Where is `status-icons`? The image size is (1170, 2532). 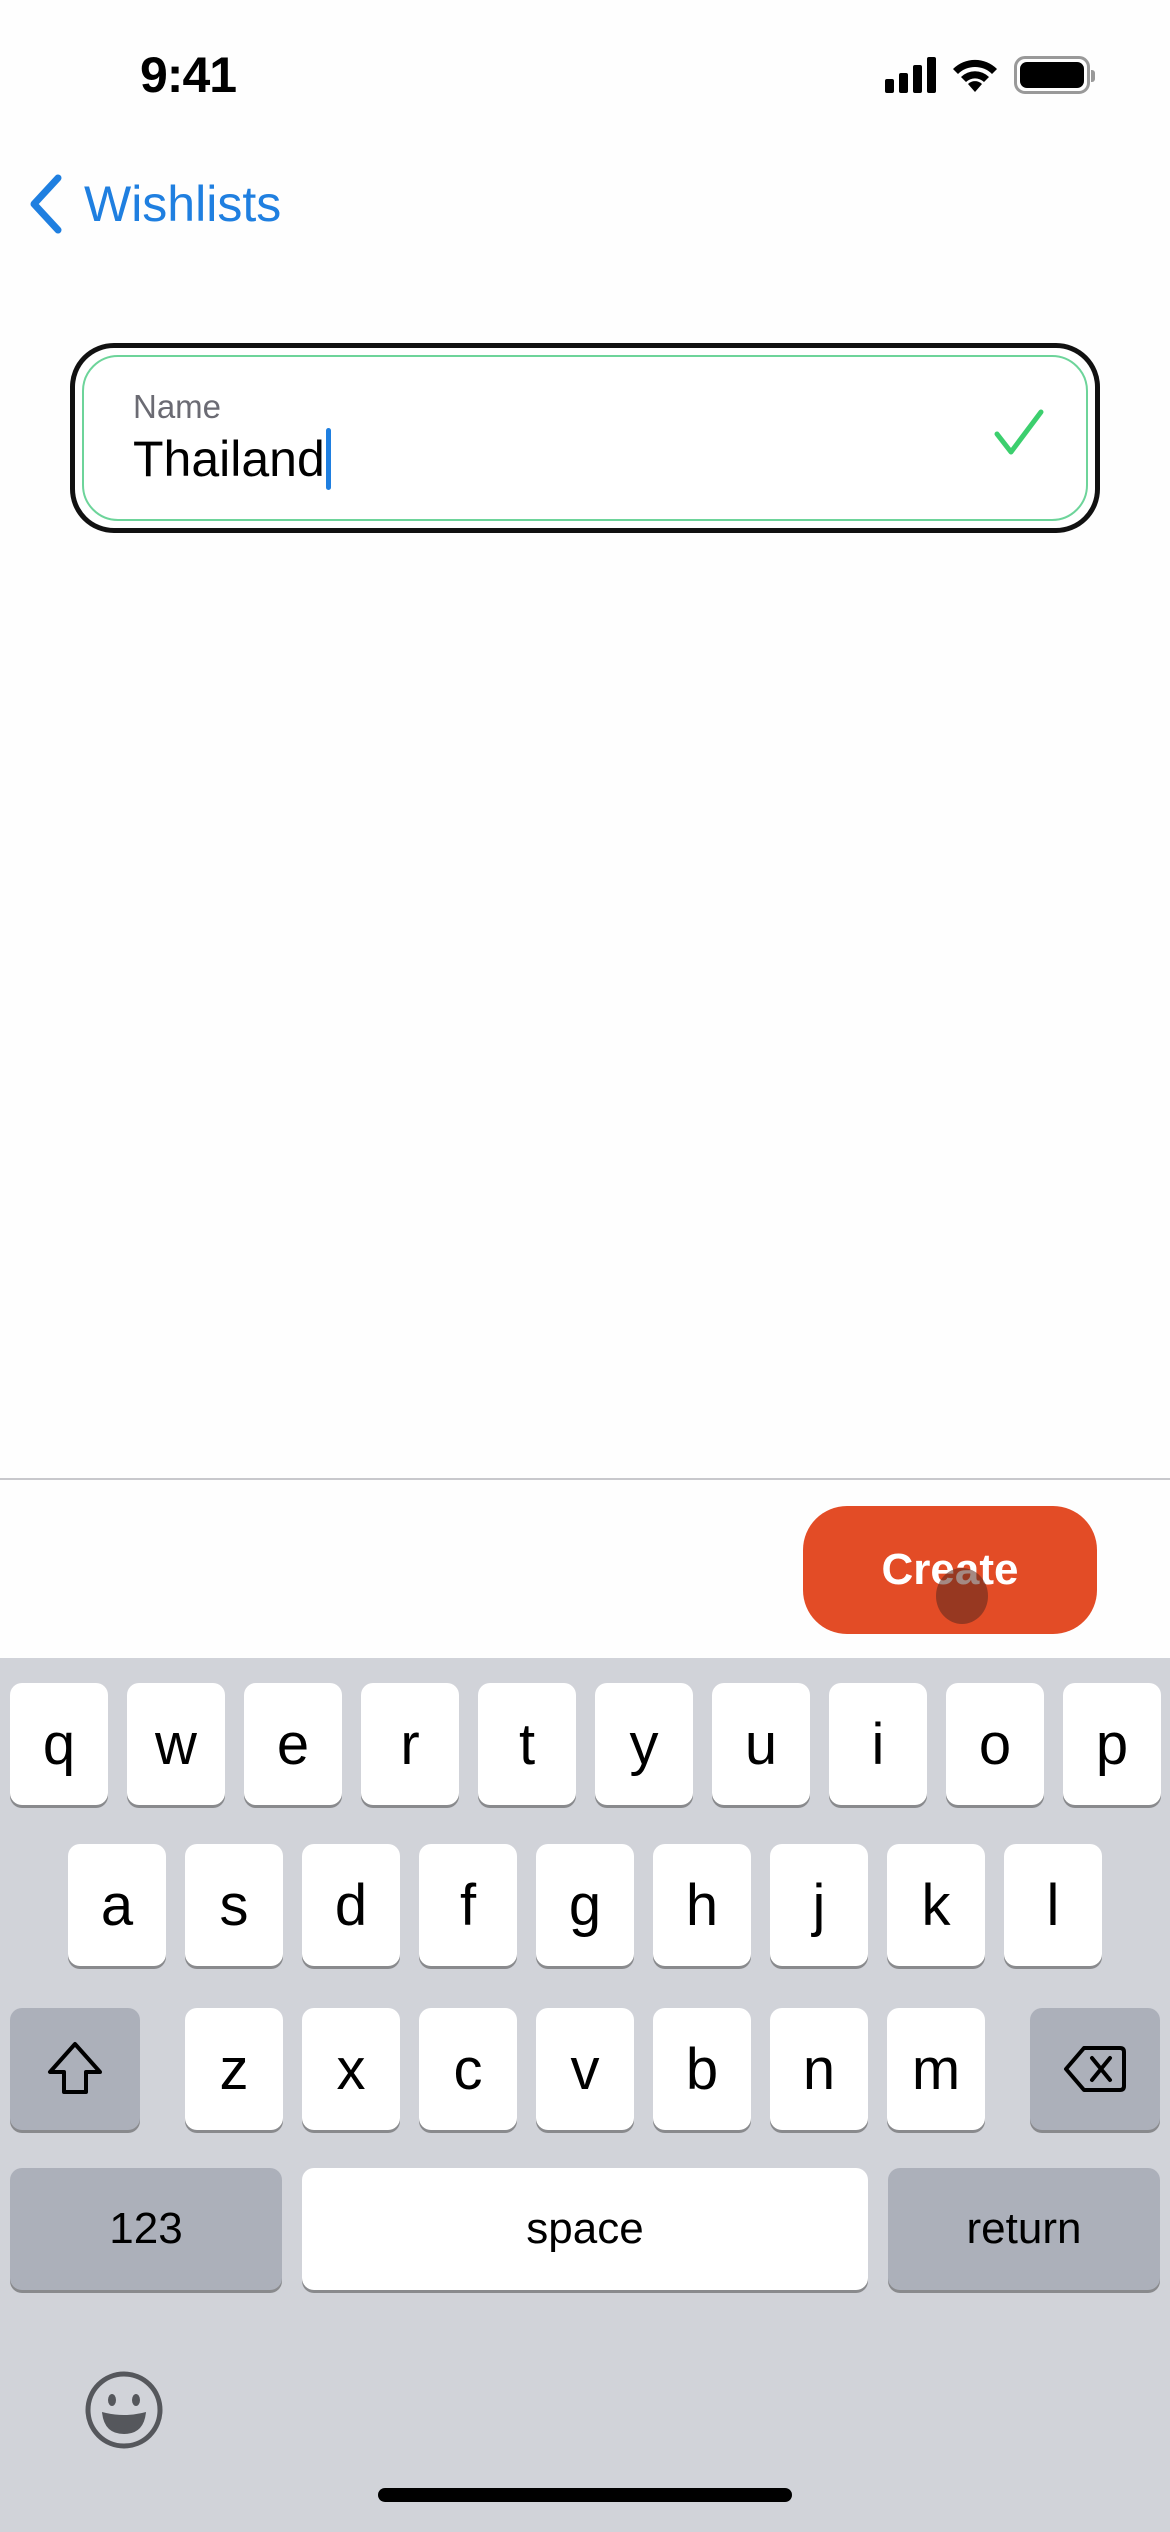 status-icons is located at coordinates (990, 75).